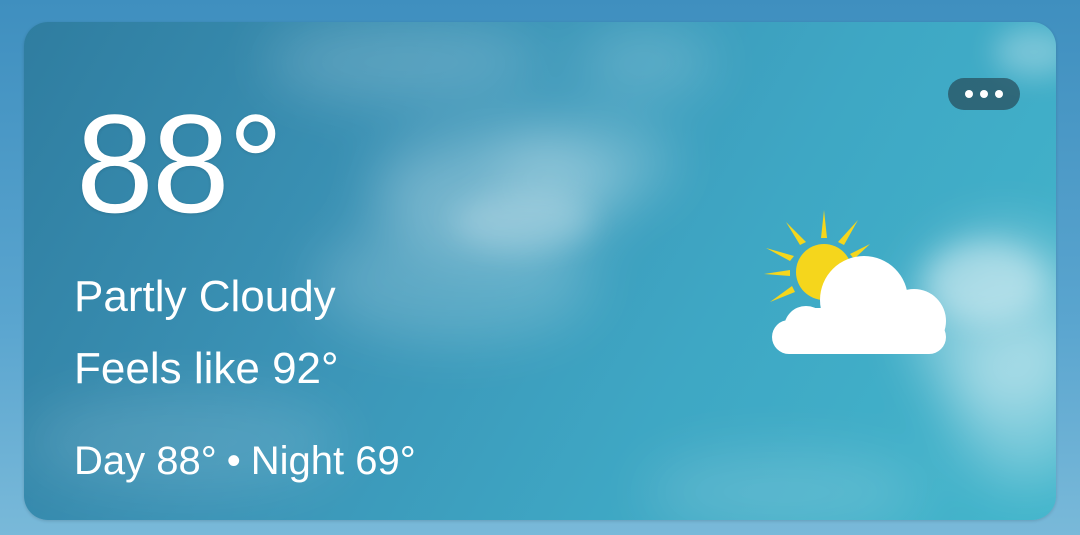 The image size is (1080, 535). Describe the element at coordinates (333, 461) in the screenshot. I see `night-temperature: Night 69°` at that location.